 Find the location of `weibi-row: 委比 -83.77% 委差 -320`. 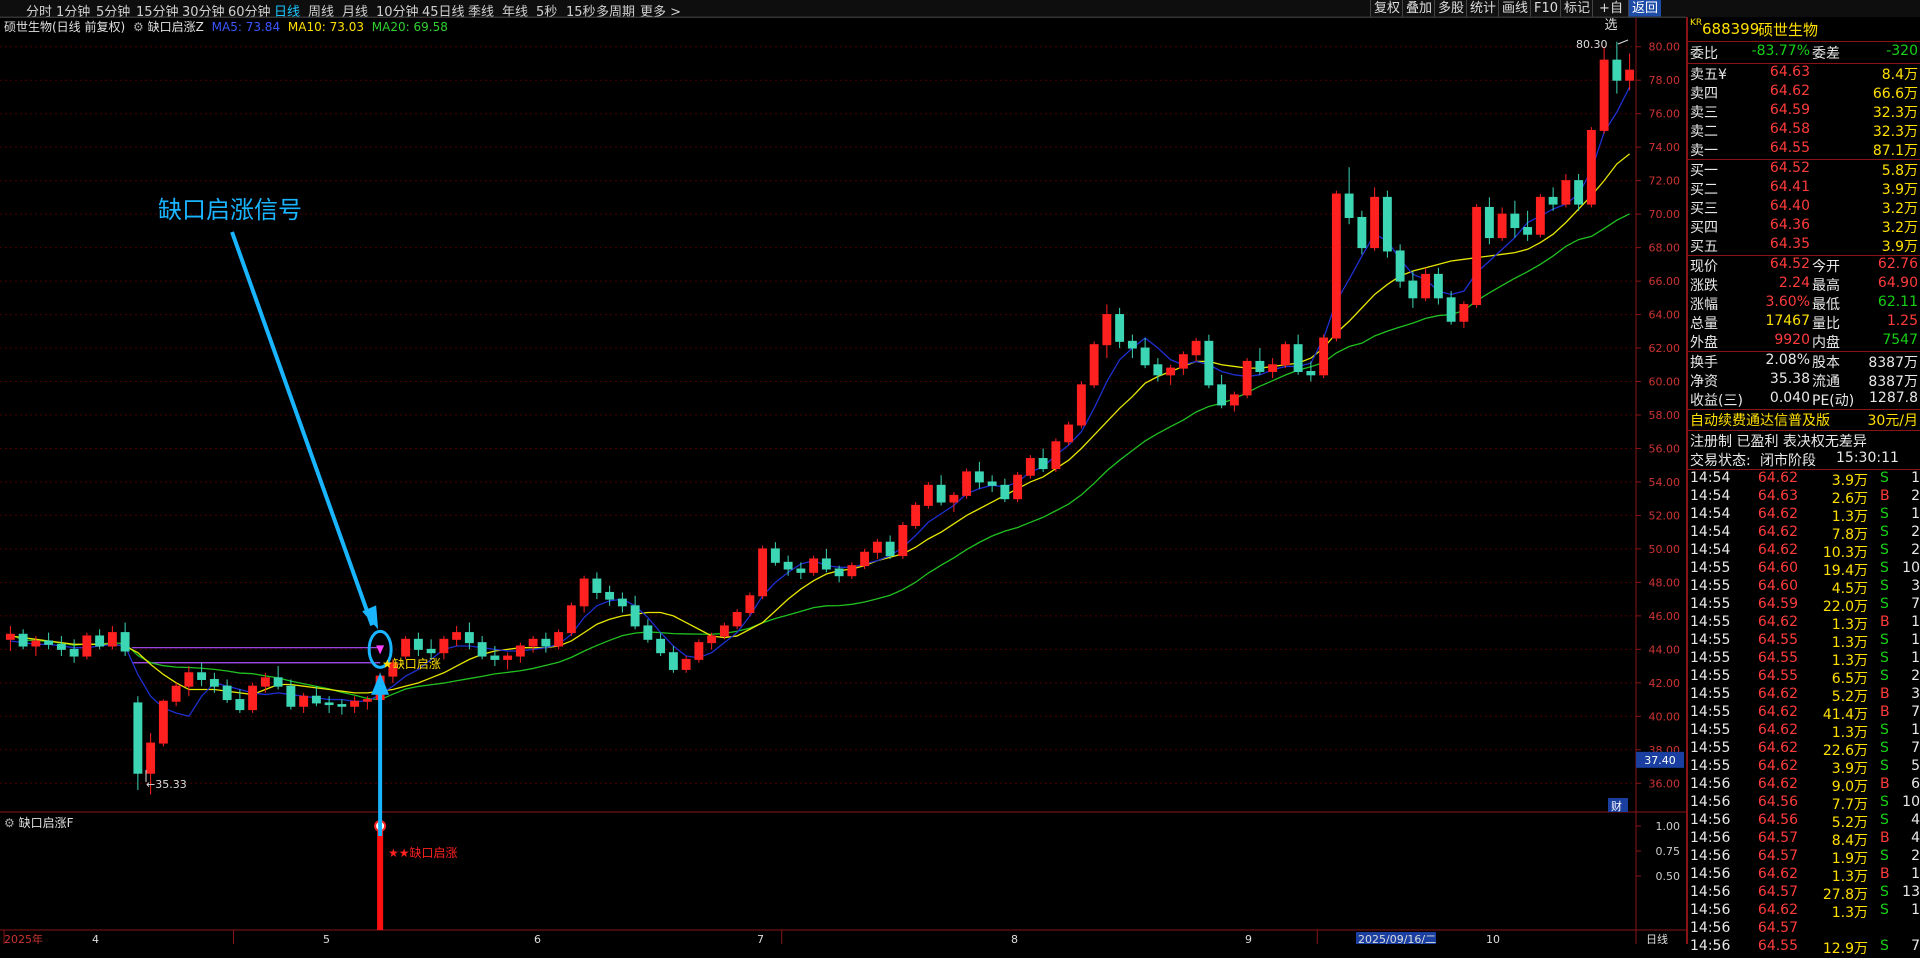

weibi-row: 委比 -83.77% 委差 -320 is located at coordinates (1804, 53).